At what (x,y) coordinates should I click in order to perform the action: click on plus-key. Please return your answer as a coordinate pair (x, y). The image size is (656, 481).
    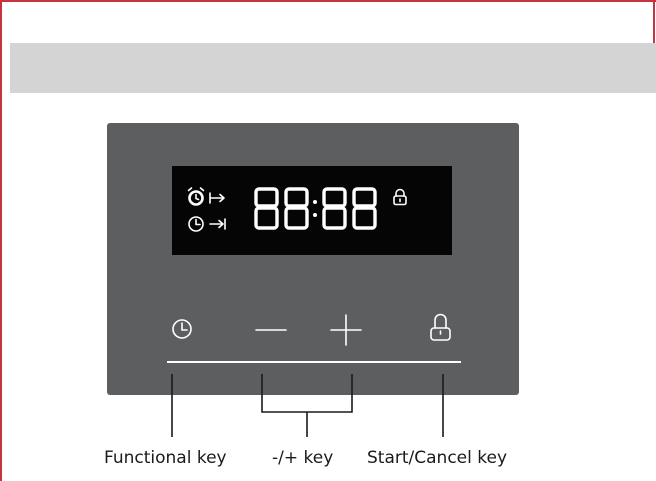
    Looking at the image, I should click on (346, 330).